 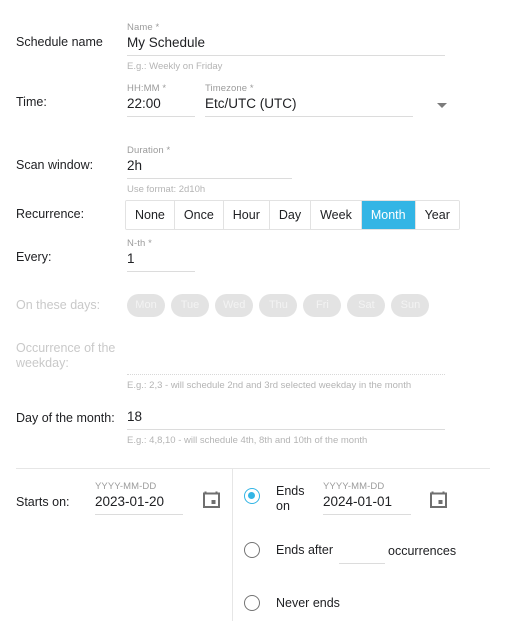 I want to click on day-of-month-label: Day of the month:, so click(x=65, y=418).